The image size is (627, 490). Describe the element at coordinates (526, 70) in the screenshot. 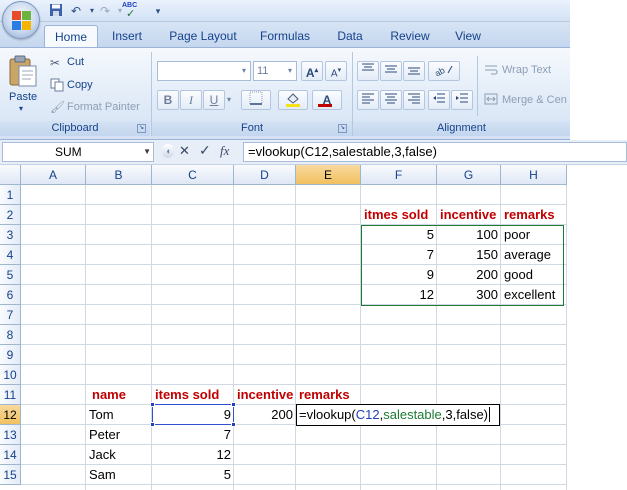

I see `wrap-text-button: Wrap Text` at that location.